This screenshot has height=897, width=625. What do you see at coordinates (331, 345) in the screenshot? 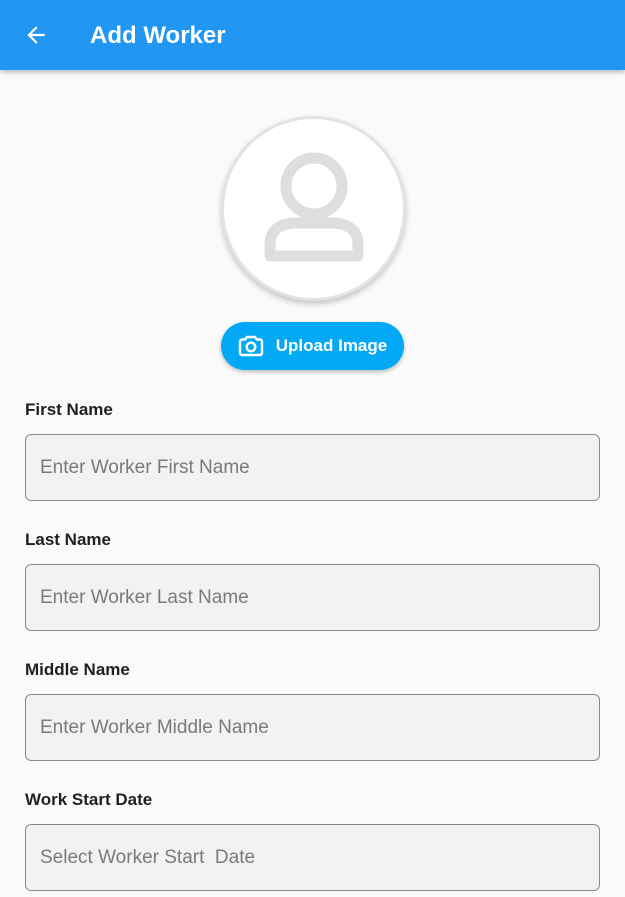
I see `upload-image-label: Upload Image` at bounding box center [331, 345].